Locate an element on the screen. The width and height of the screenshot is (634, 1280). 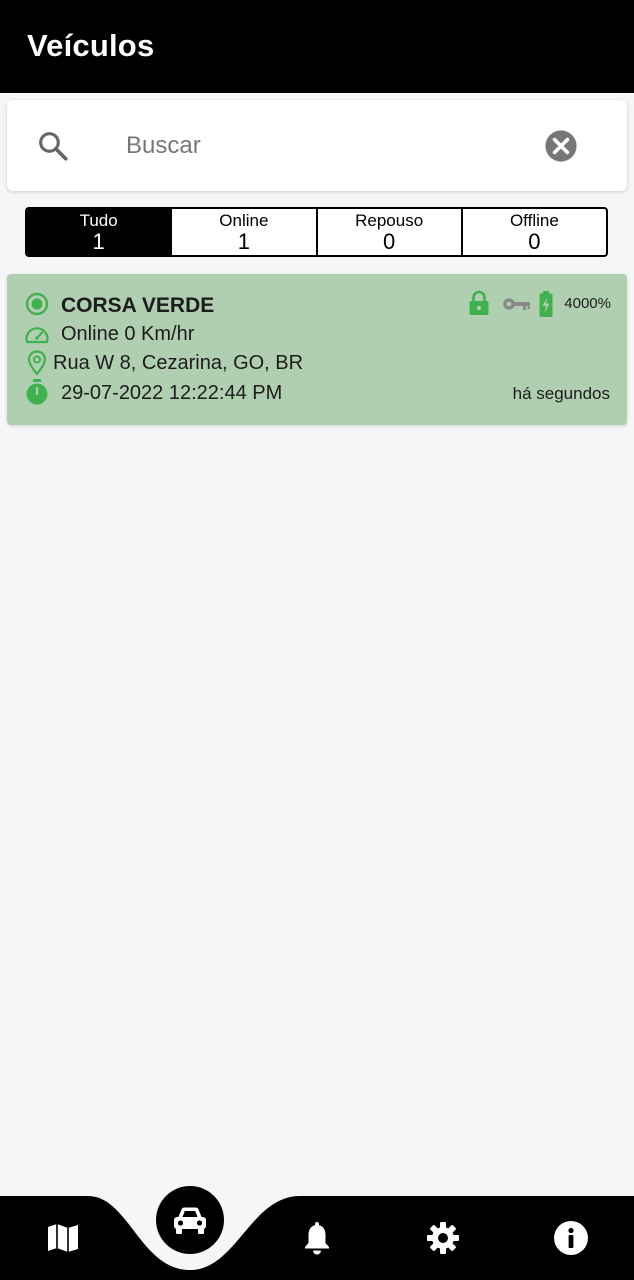
car-nav-button is located at coordinates (190, 1220).